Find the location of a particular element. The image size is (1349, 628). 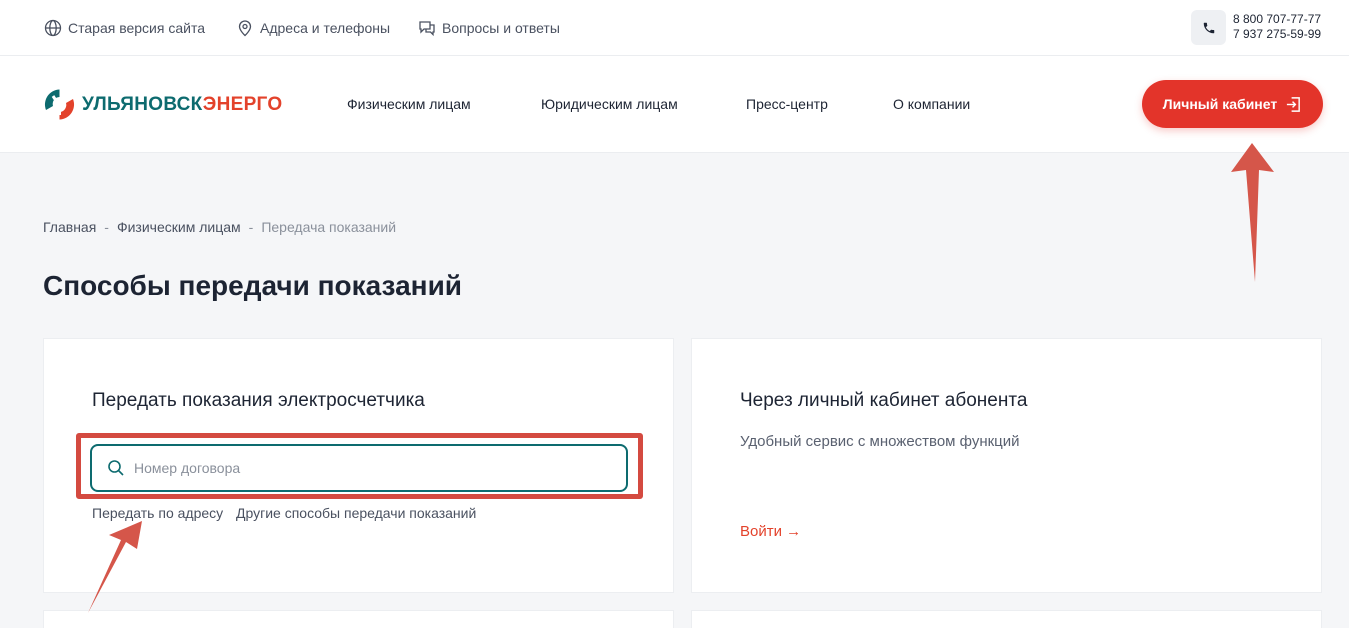

next-card-right is located at coordinates (1006, 619).